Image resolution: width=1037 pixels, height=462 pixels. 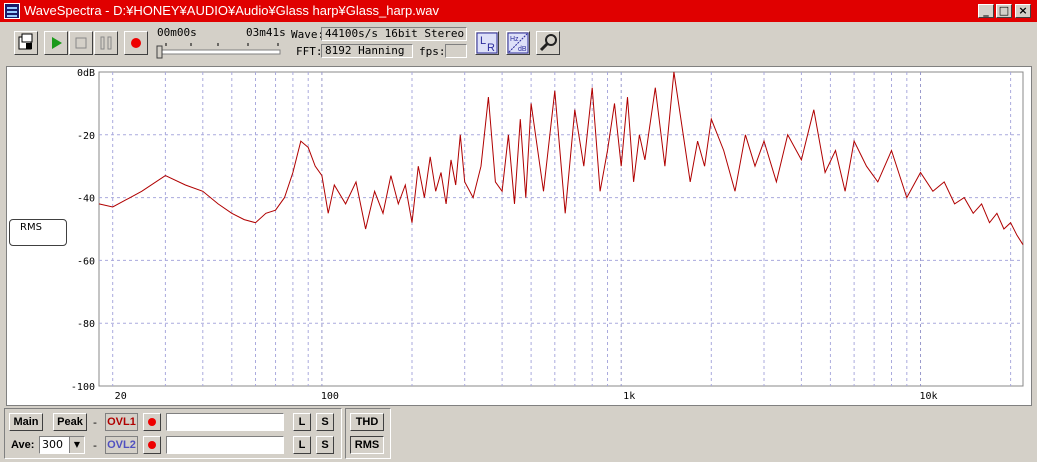 I want to click on ovl2-l-button: L, so click(x=302, y=445).